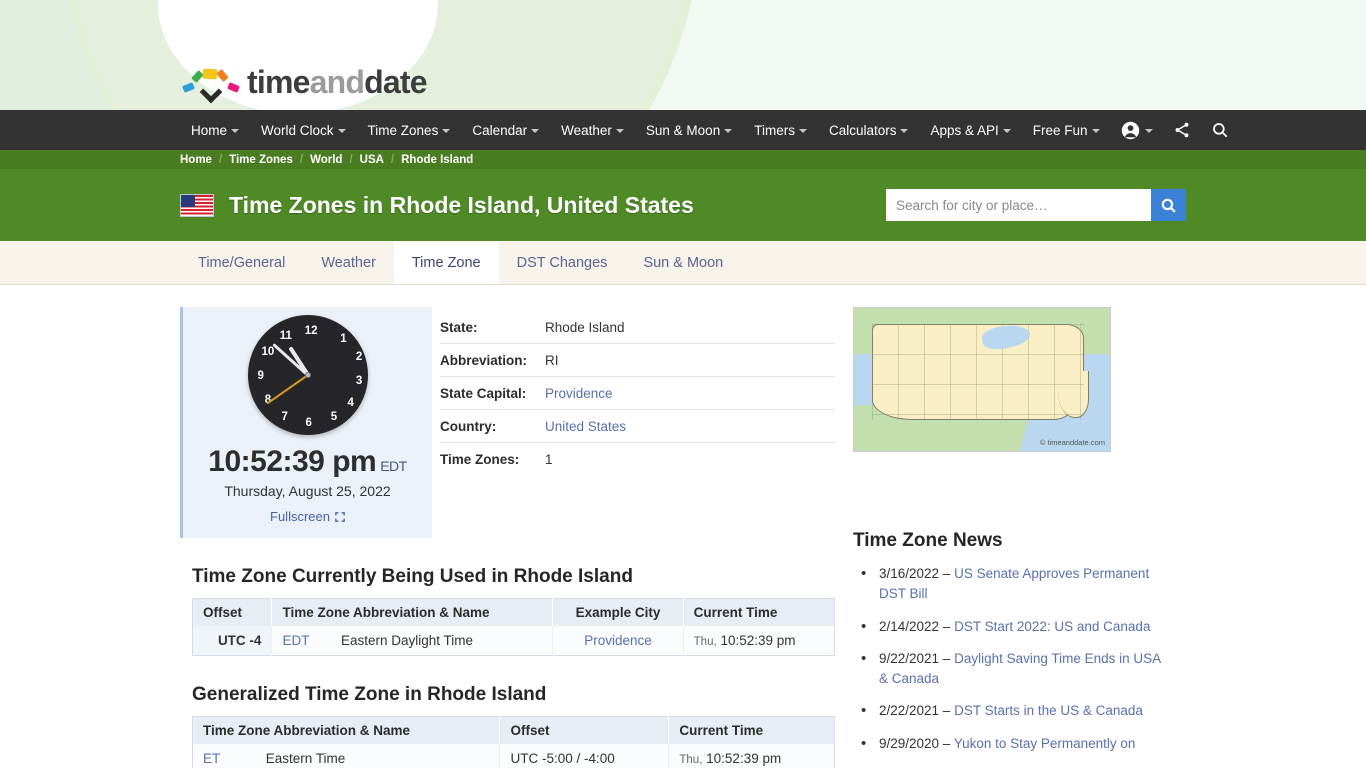 Image resolution: width=1366 pixels, height=768 pixels. I want to click on nav-item-calendar: Calendar, so click(505, 130).